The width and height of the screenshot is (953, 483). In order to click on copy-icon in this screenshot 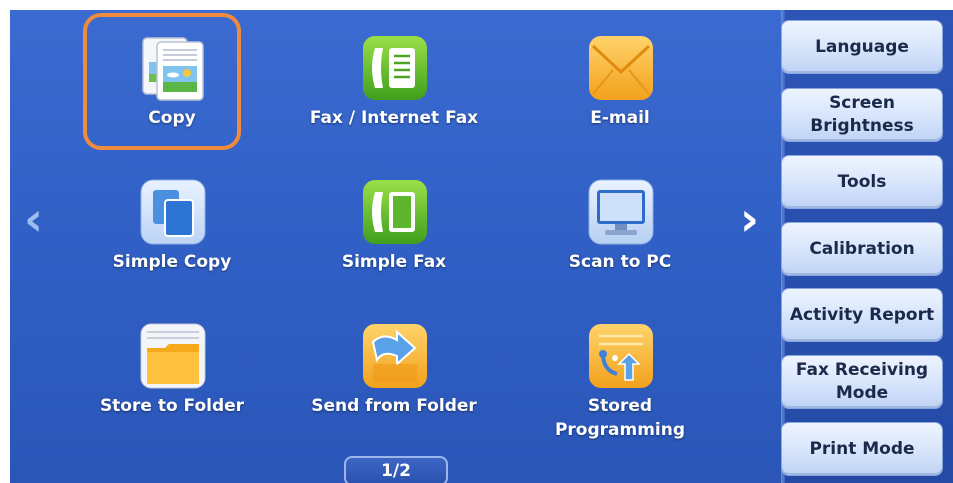, I will do `click(173, 69)`.